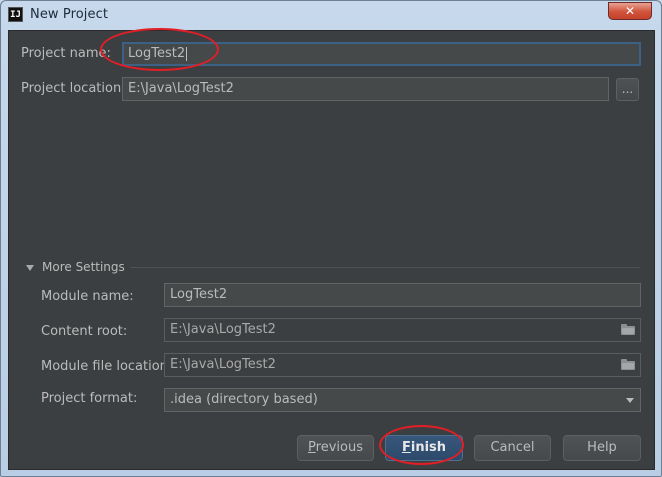  I want to click on content-root-label: Content root:, so click(84, 331).